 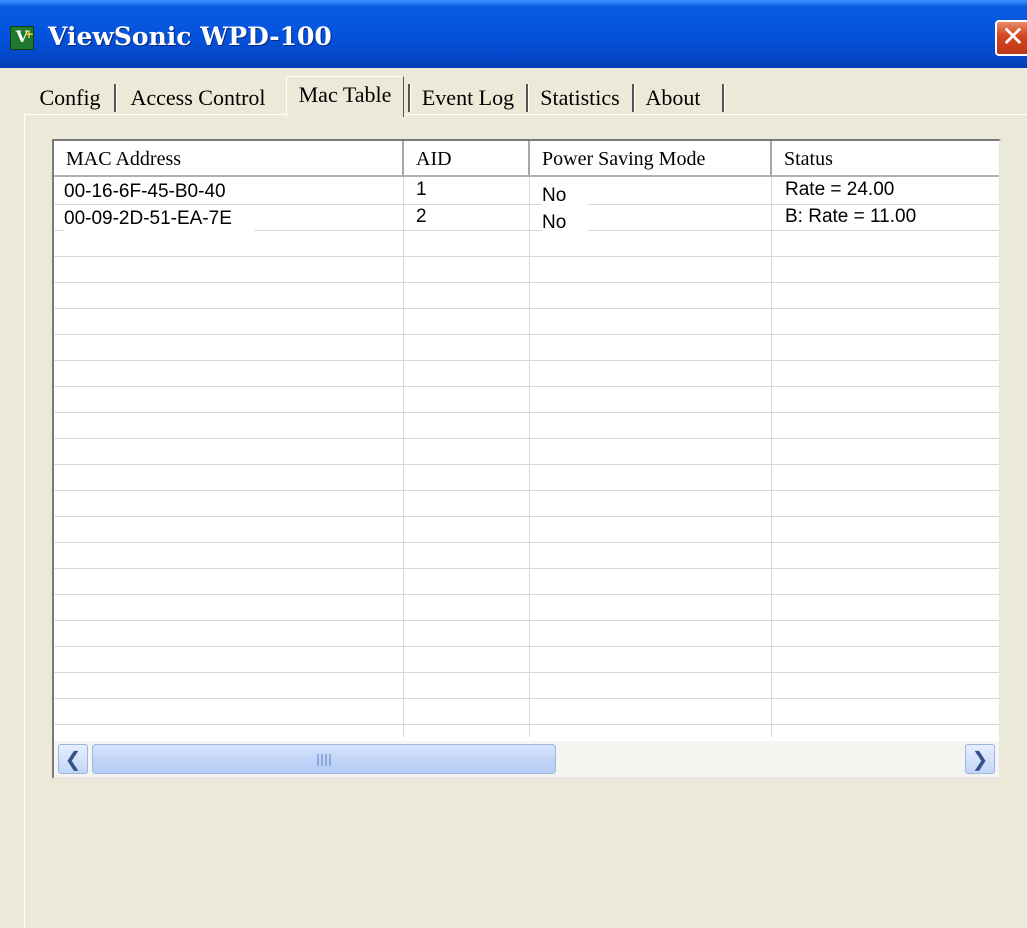 I want to click on horizontal-scrollbar: ❮ ❯, so click(x=526, y=759).